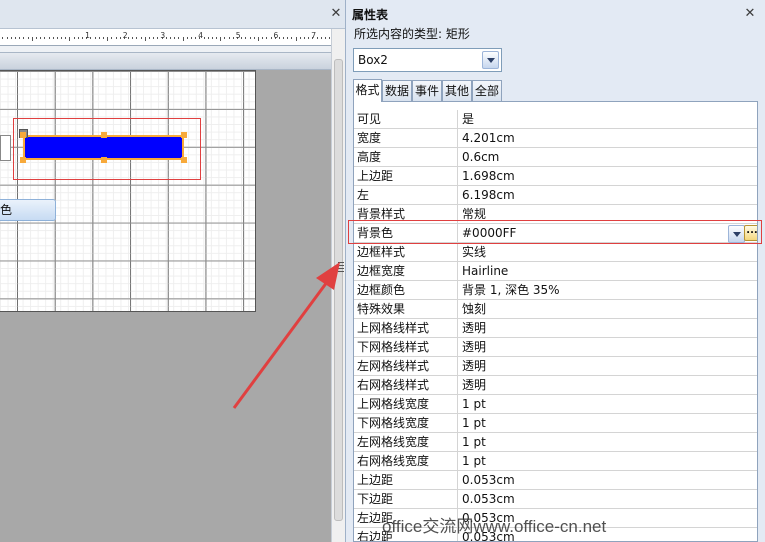  What do you see at coordinates (397, 91) in the screenshot?
I see `tab-data: 数据` at bounding box center [397, 91].